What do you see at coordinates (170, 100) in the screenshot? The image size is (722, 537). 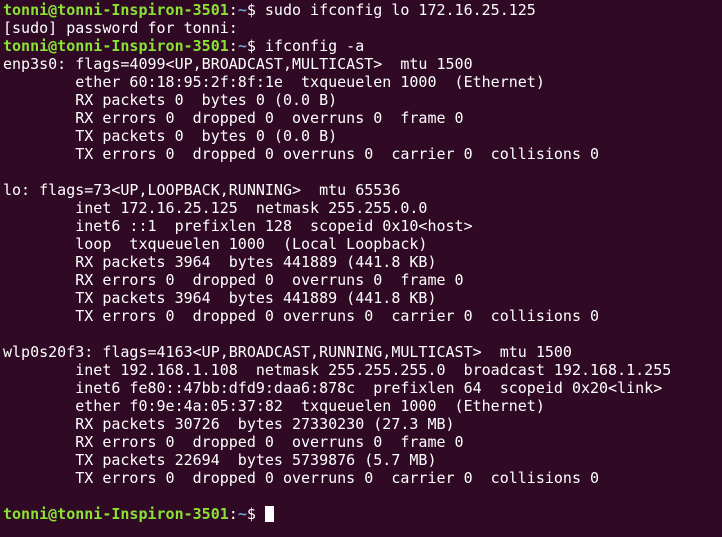 I see `output-line: RX packets 0 bytes 0 (0.0 B)` at bounding box center [170, 100].